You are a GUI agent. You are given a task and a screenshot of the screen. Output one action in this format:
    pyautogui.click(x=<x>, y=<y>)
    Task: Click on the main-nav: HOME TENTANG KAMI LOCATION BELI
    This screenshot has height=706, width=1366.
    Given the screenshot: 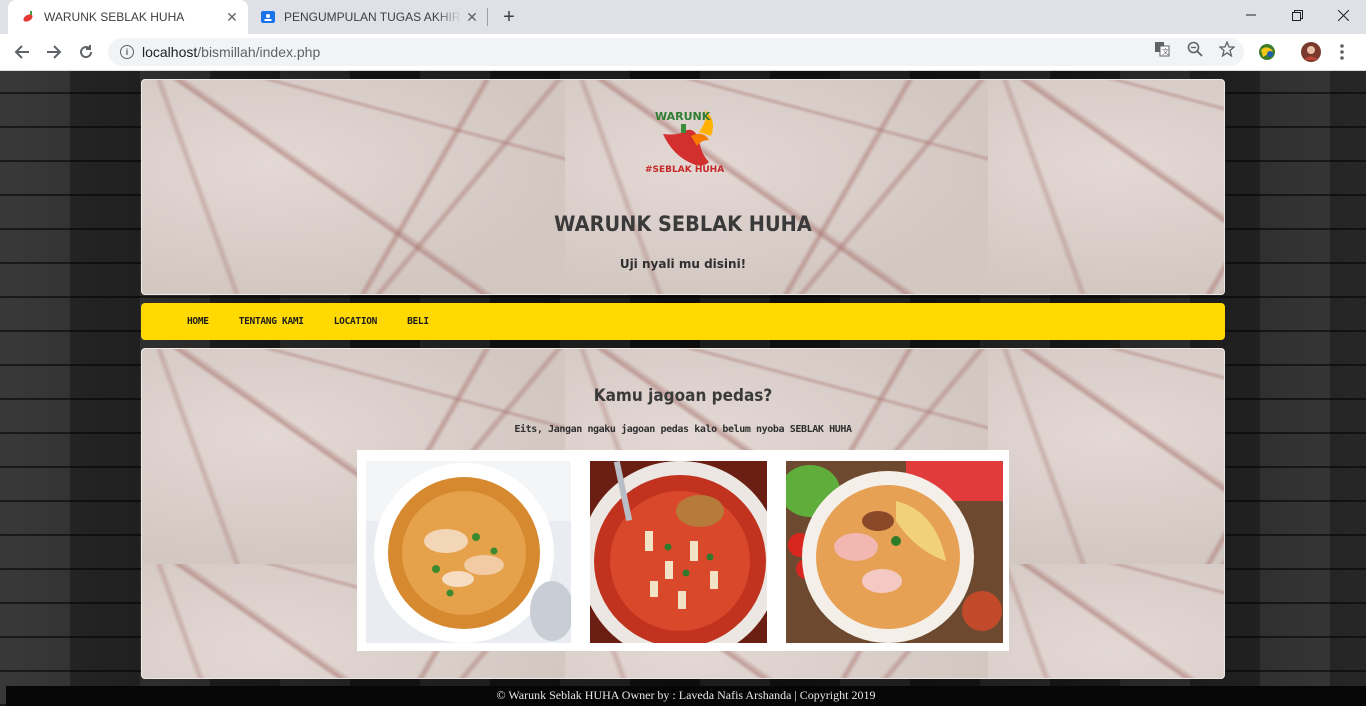 What is the action you would take?
    pyautogui.click(x=683, y=321)
    